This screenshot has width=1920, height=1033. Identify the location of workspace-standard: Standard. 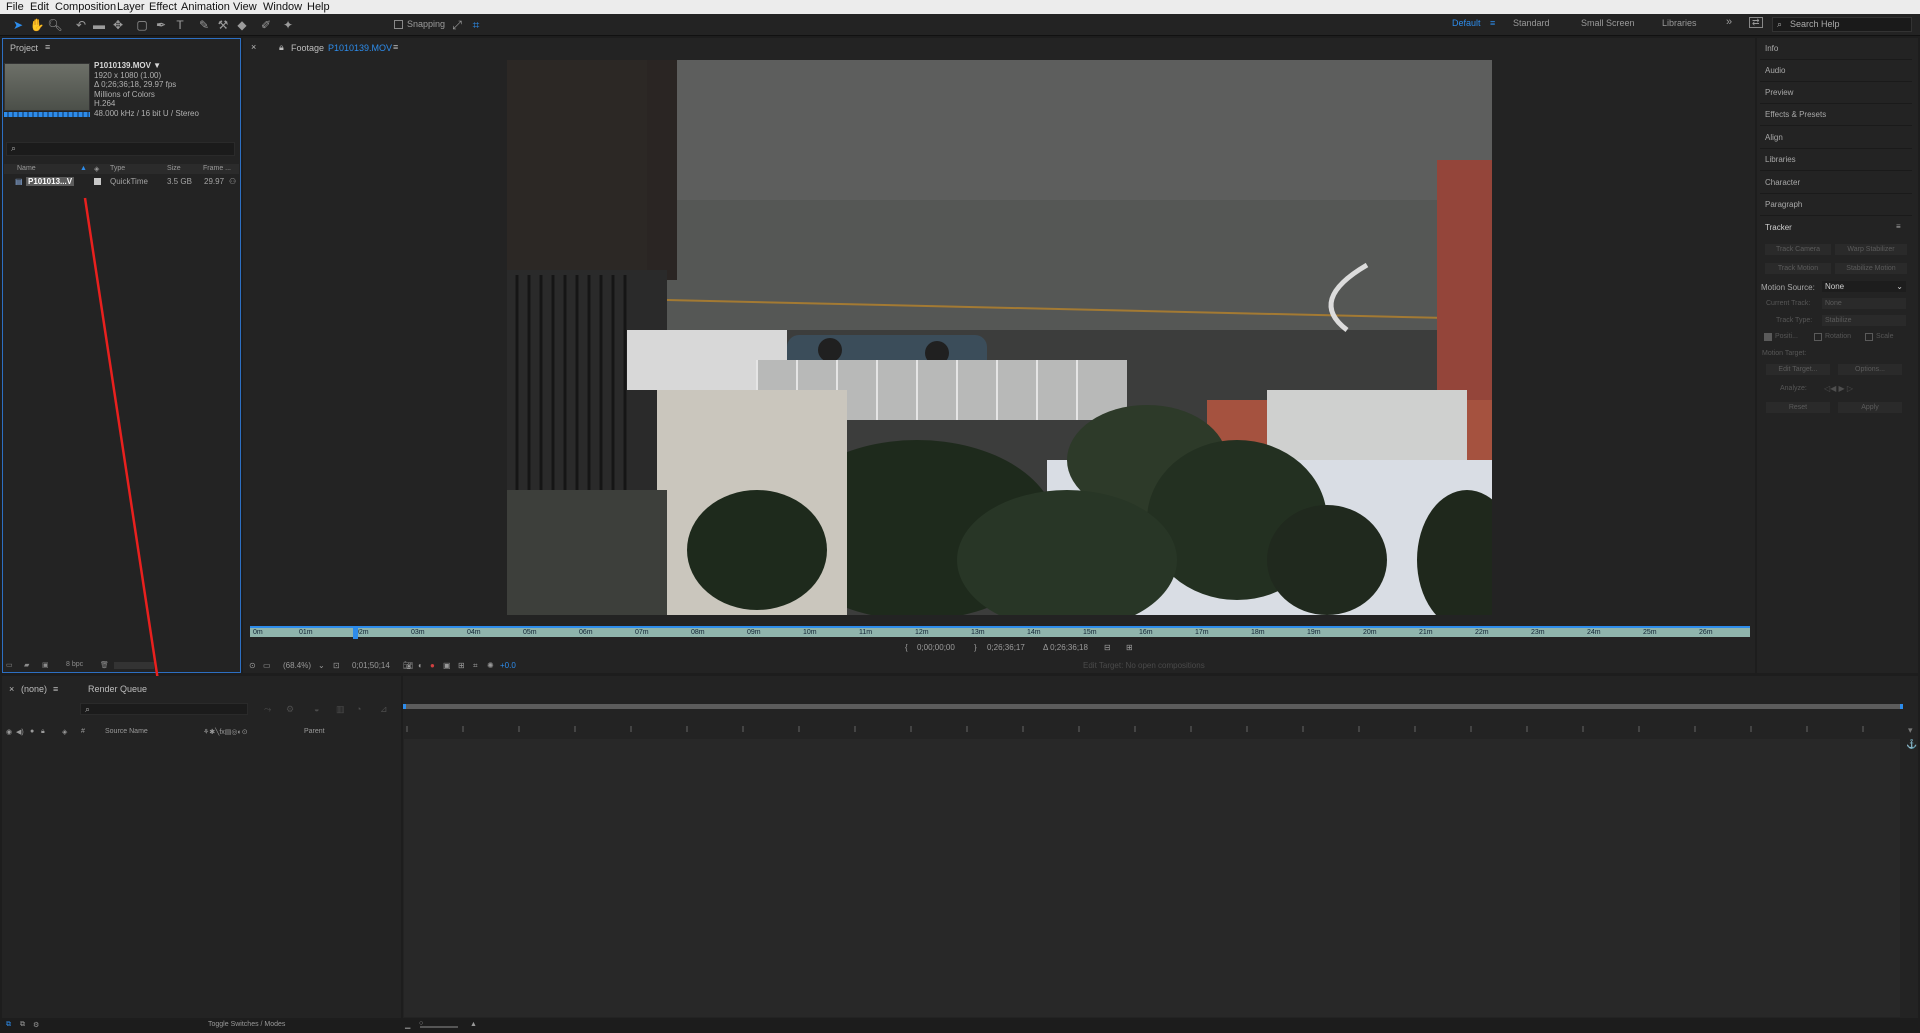
(1531, 23).